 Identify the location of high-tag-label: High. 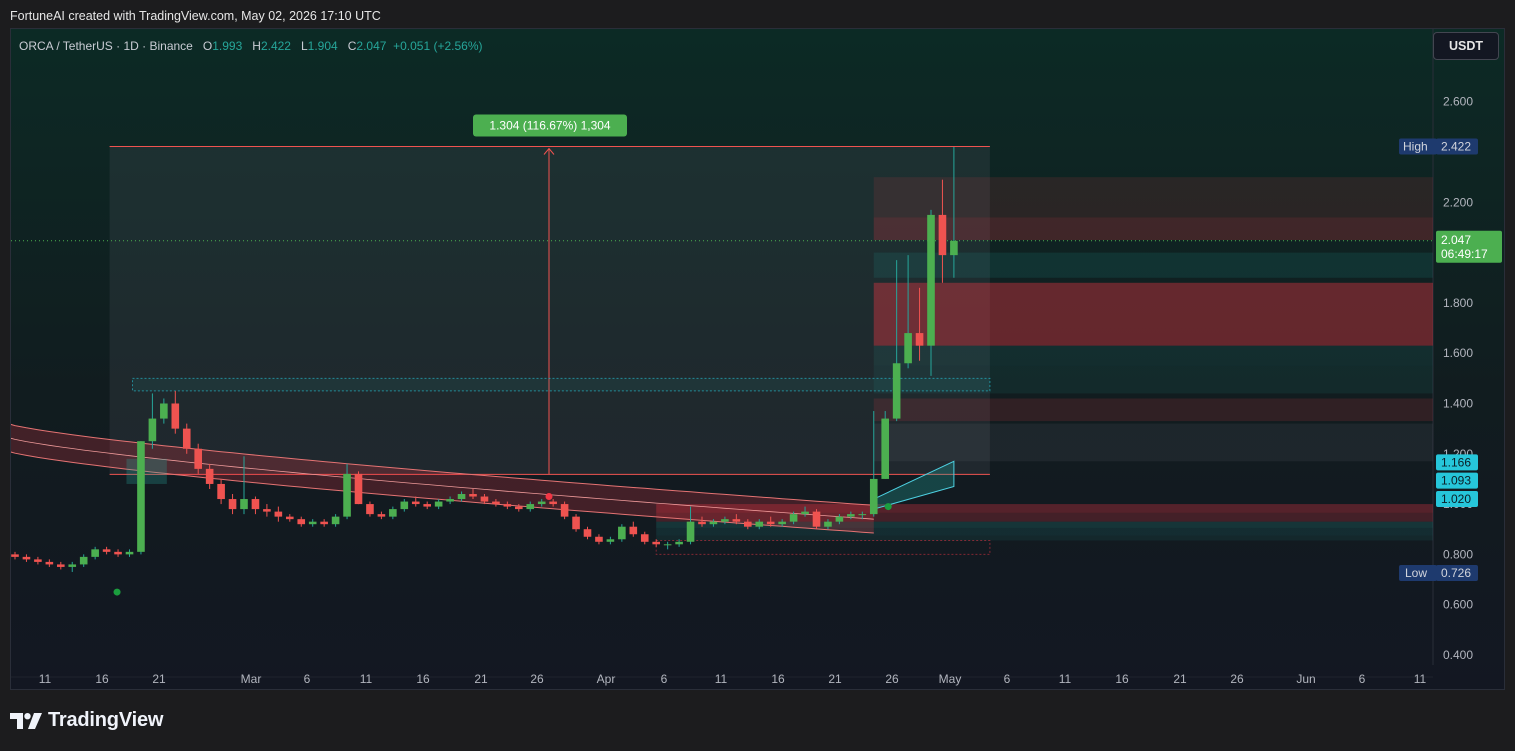
(1415, 147).